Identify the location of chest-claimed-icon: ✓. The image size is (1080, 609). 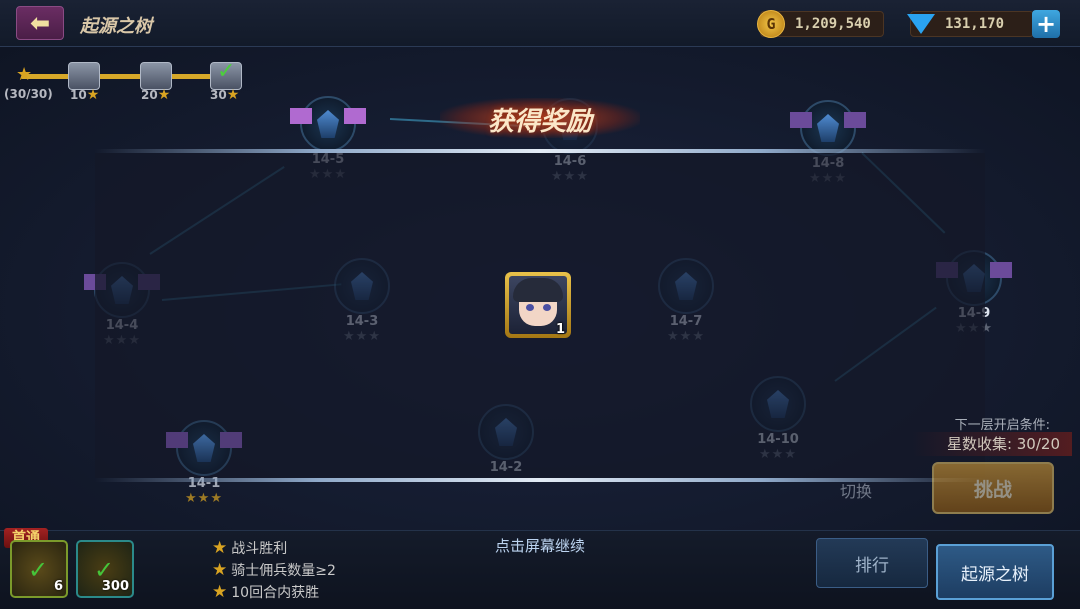
(226, 74).